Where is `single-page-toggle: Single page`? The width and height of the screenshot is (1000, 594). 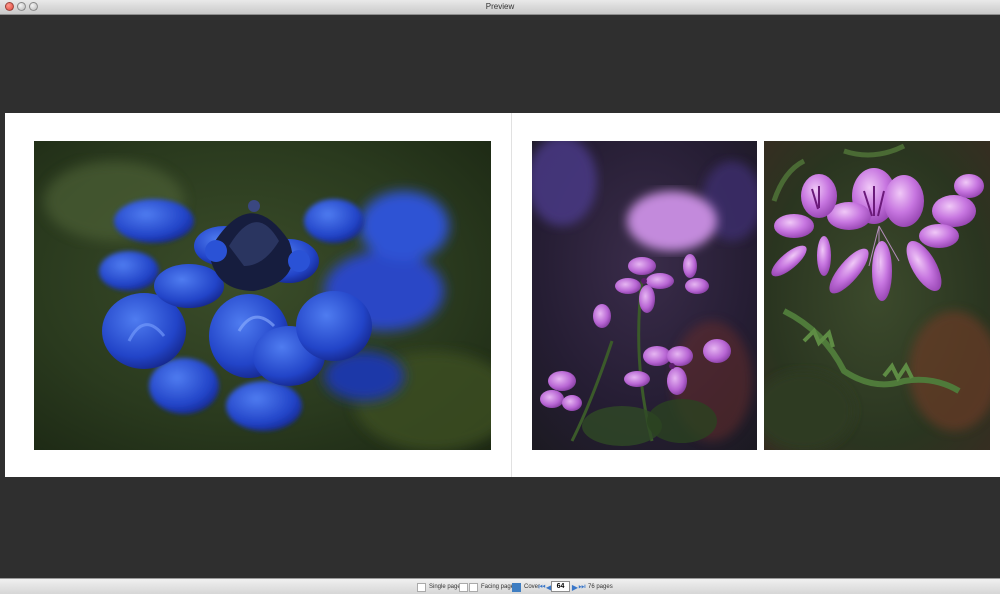
single-page-toggle: Single page is located at coordinates (439, 587).